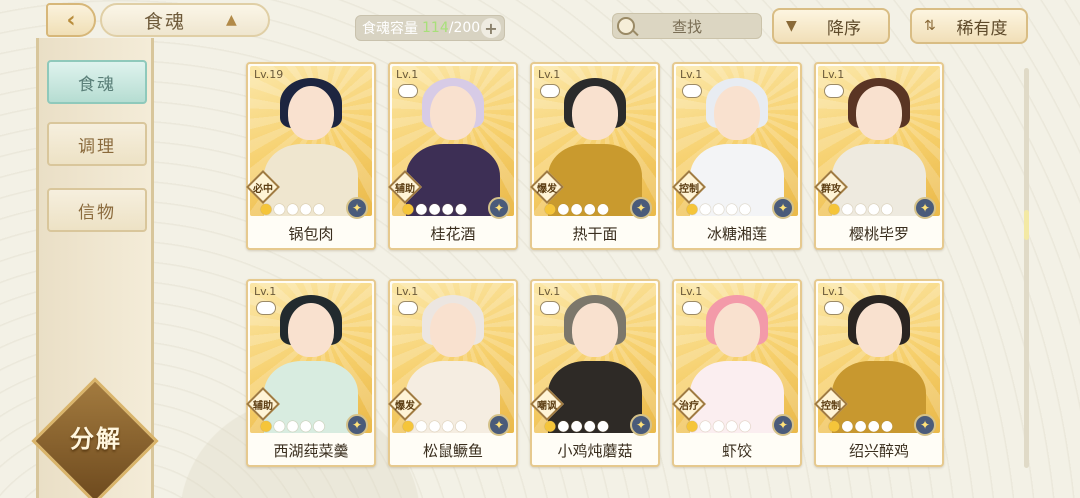 This screenshot has height=498, width=1080. I want to click on page-title-text: 食魂, so click(165, 21).